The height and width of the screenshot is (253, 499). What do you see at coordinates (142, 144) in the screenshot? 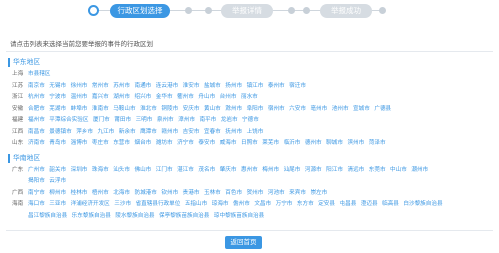
I see `city-link: 烟台市` at bounding box center [142, 144].